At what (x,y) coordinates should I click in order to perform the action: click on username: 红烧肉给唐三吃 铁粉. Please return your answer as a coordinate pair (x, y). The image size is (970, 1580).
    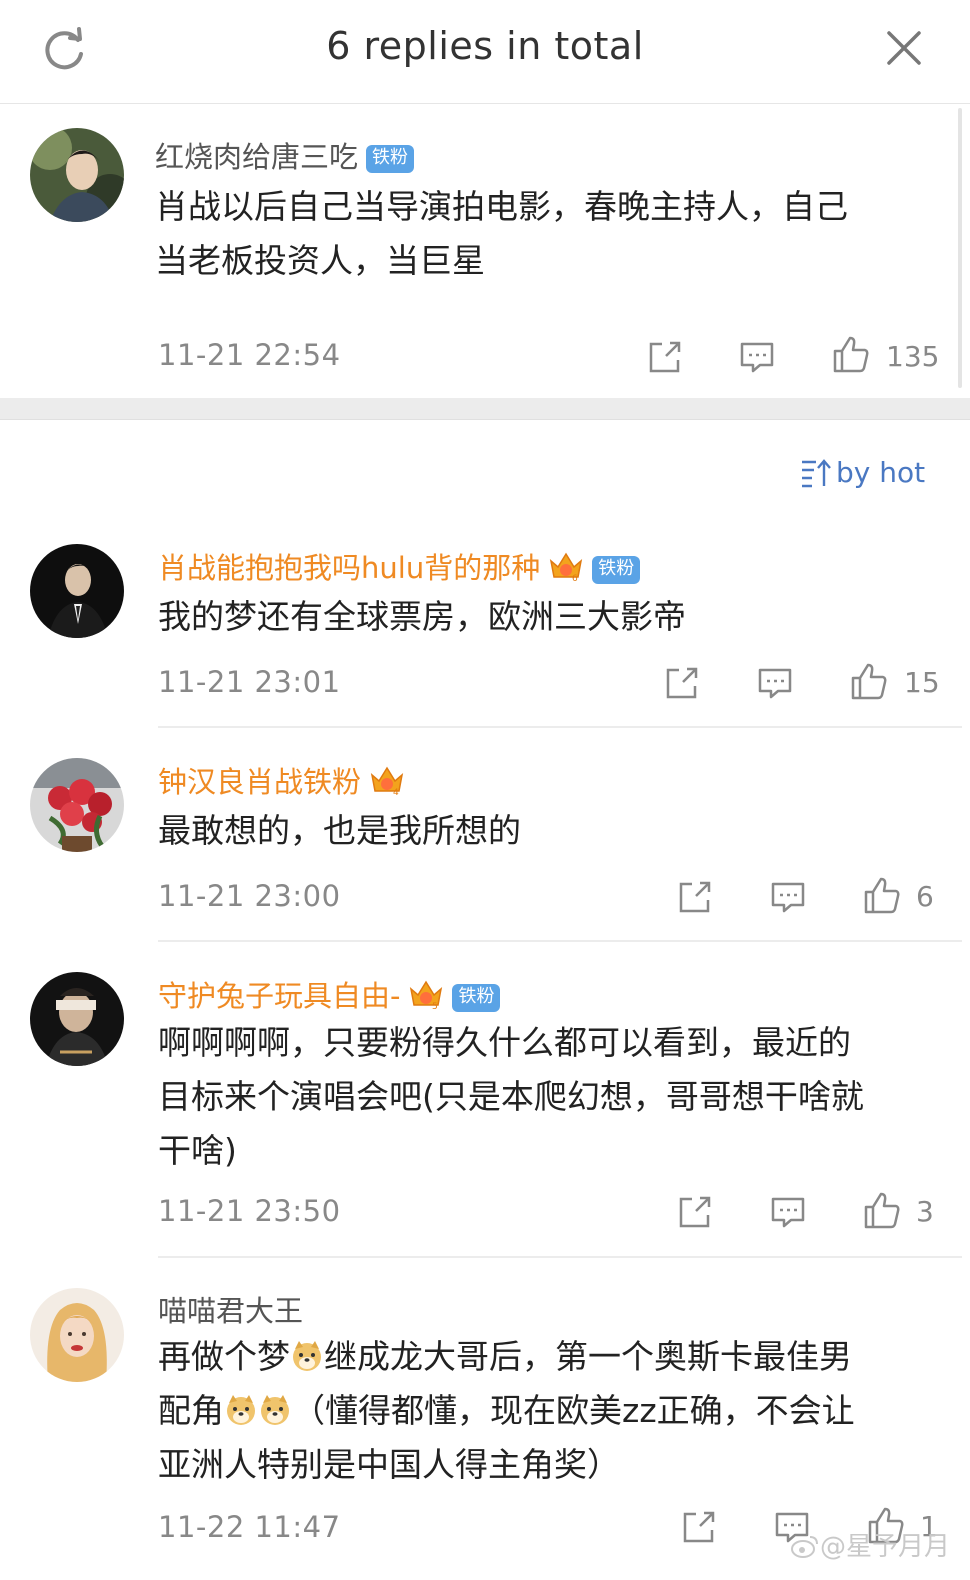
    Looking at the image, I should click on (285, 155).